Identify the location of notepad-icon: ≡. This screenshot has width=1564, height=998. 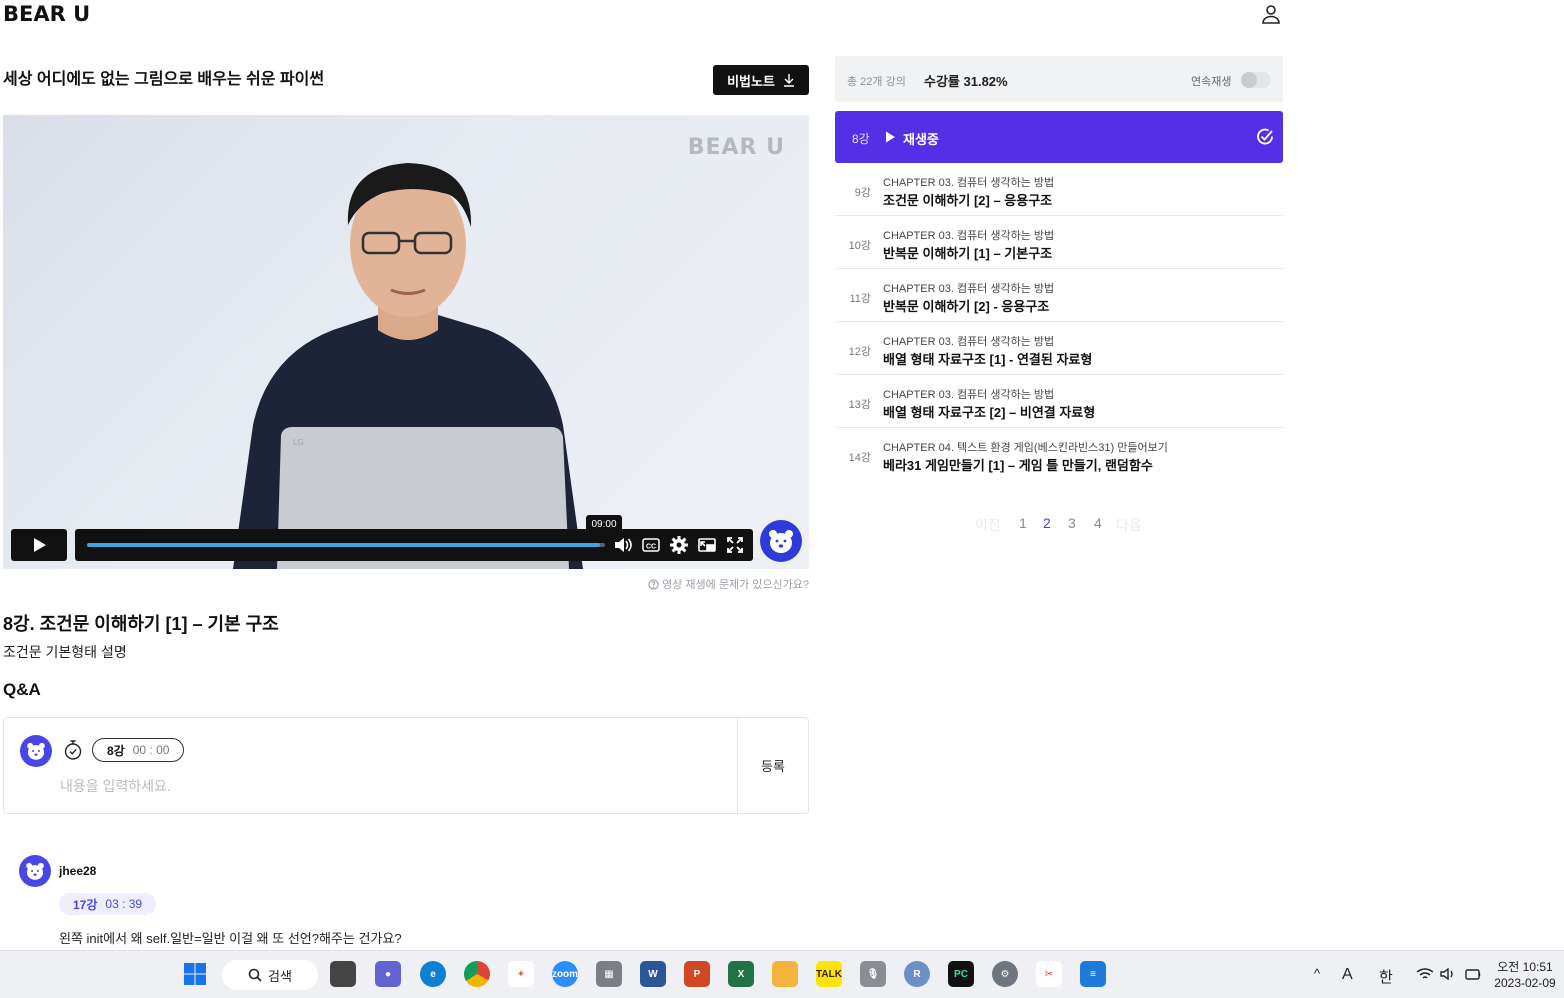
(1093, 974).